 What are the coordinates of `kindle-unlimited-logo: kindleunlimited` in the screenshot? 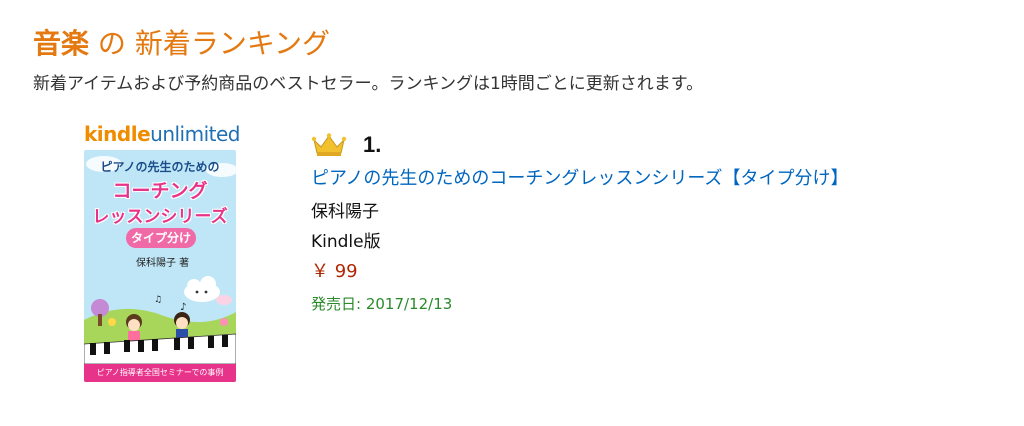 It's located at (162, 134).